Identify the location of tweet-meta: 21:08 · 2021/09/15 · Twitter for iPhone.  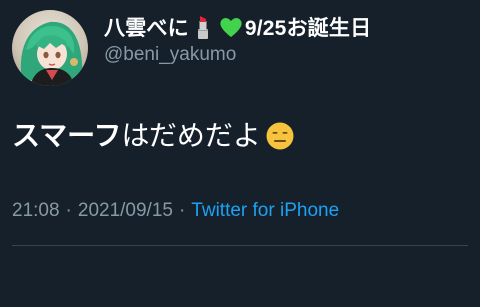
(175, 211).